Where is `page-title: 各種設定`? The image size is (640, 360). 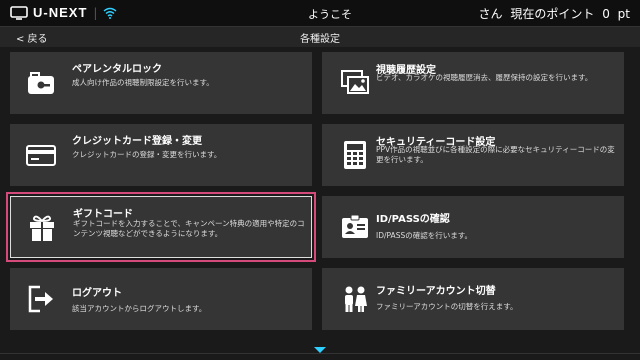
page-title: 各種設定 is located at coordinates (320, 39).